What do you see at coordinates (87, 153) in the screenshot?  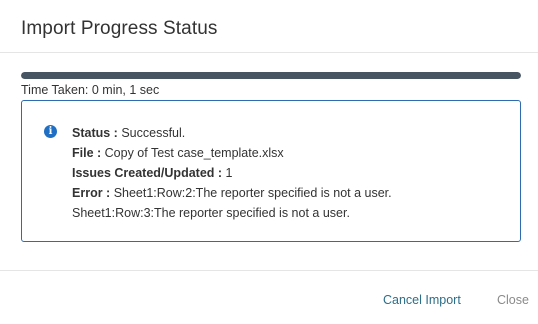 I see `file-label: File :` at bounding box center [87, 153].